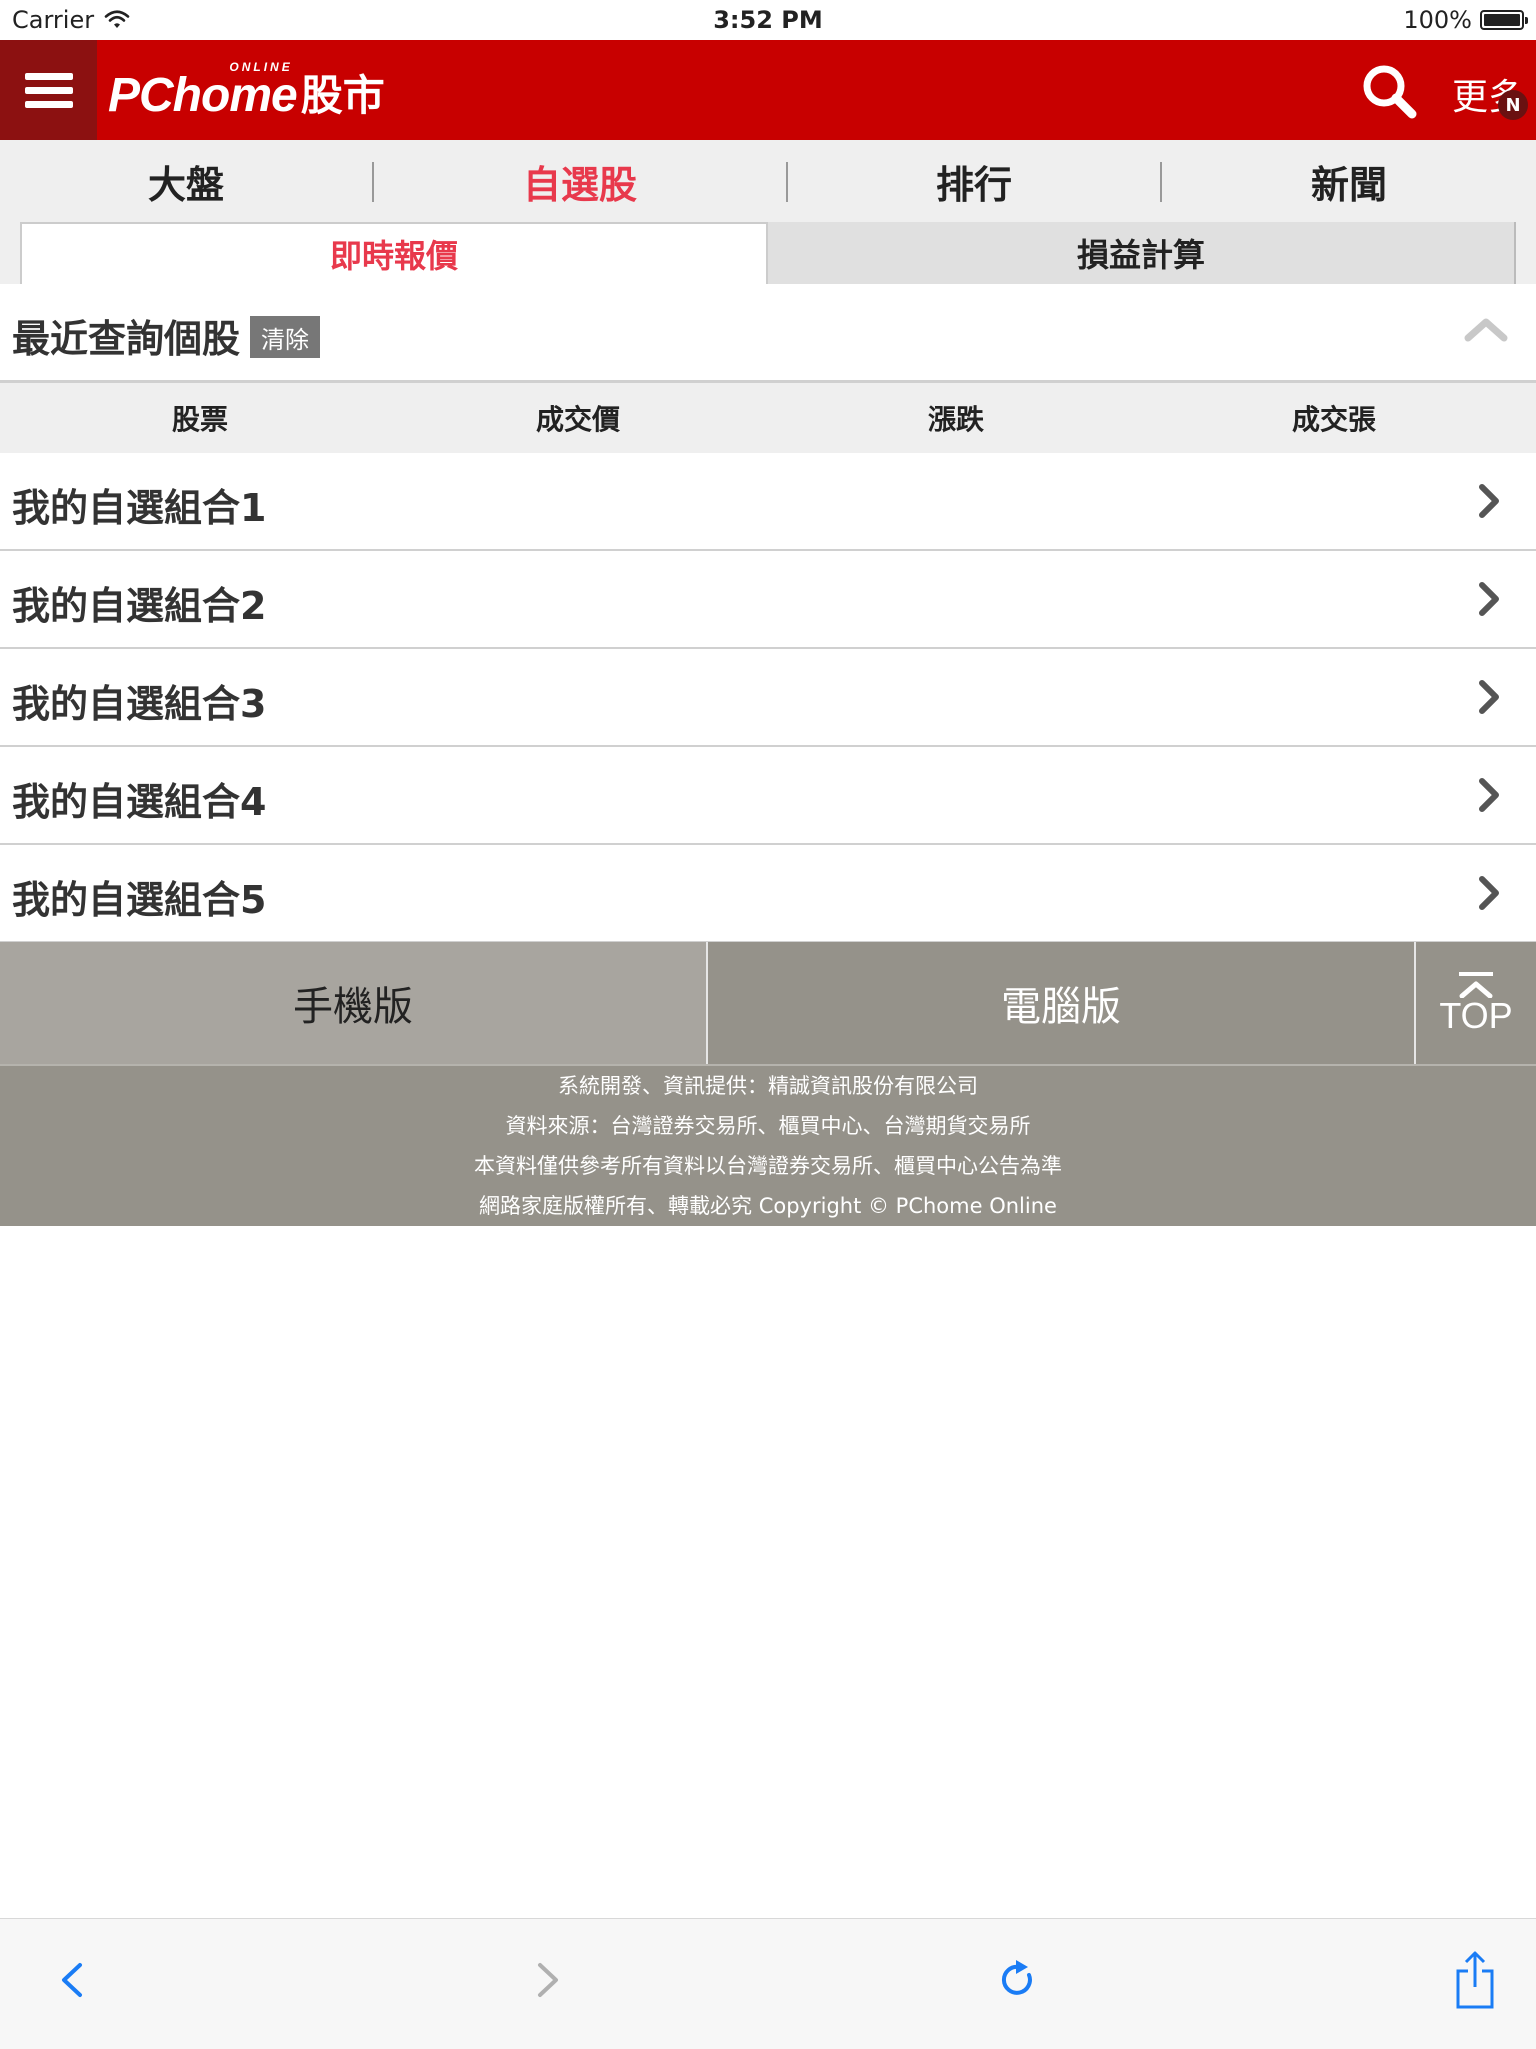 This screenshot has height=2049, width=1536. Describe the element at coordinates (186, 181) in the screenshot. I see `tab-market: 大盤` at that location.